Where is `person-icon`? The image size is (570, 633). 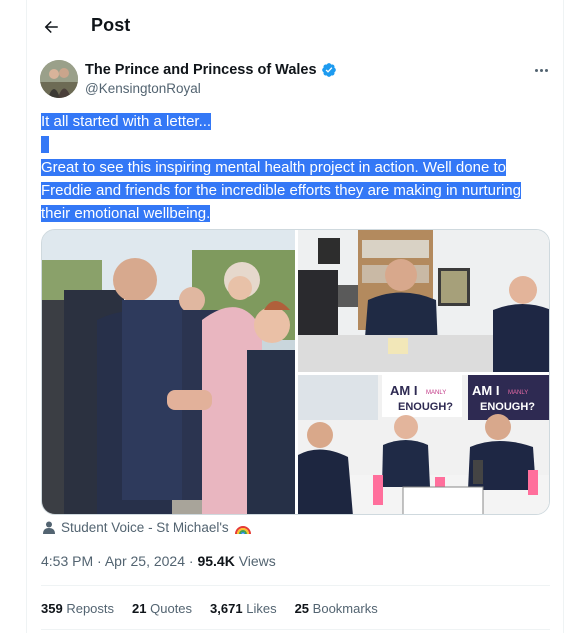 person-icon is located at coordinates (49, 527).